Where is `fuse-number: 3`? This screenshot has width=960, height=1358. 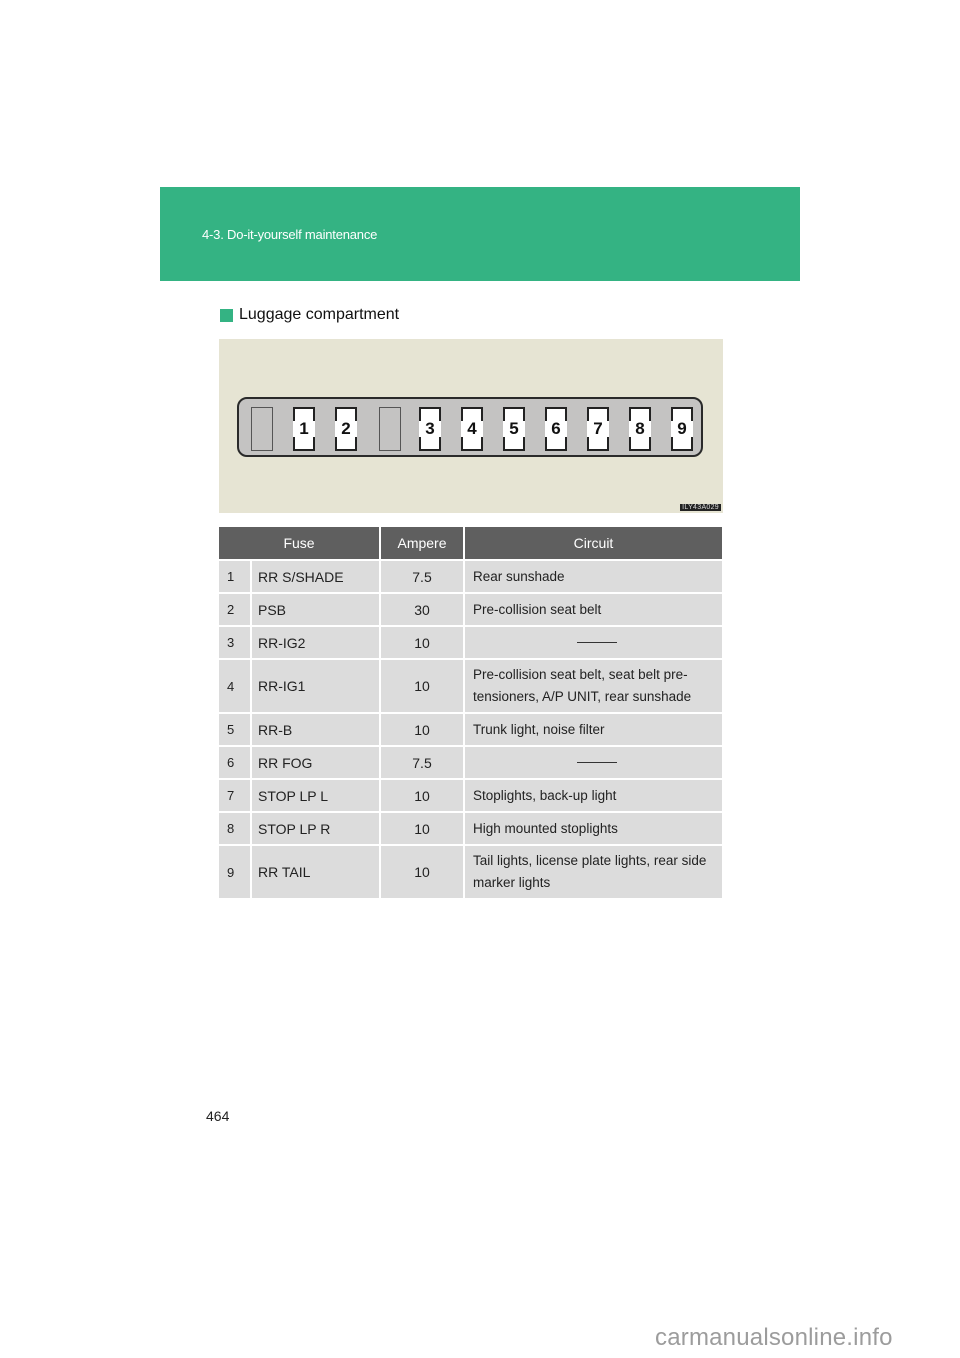
fuse-number: 3 is located at coordinates (430, 428).